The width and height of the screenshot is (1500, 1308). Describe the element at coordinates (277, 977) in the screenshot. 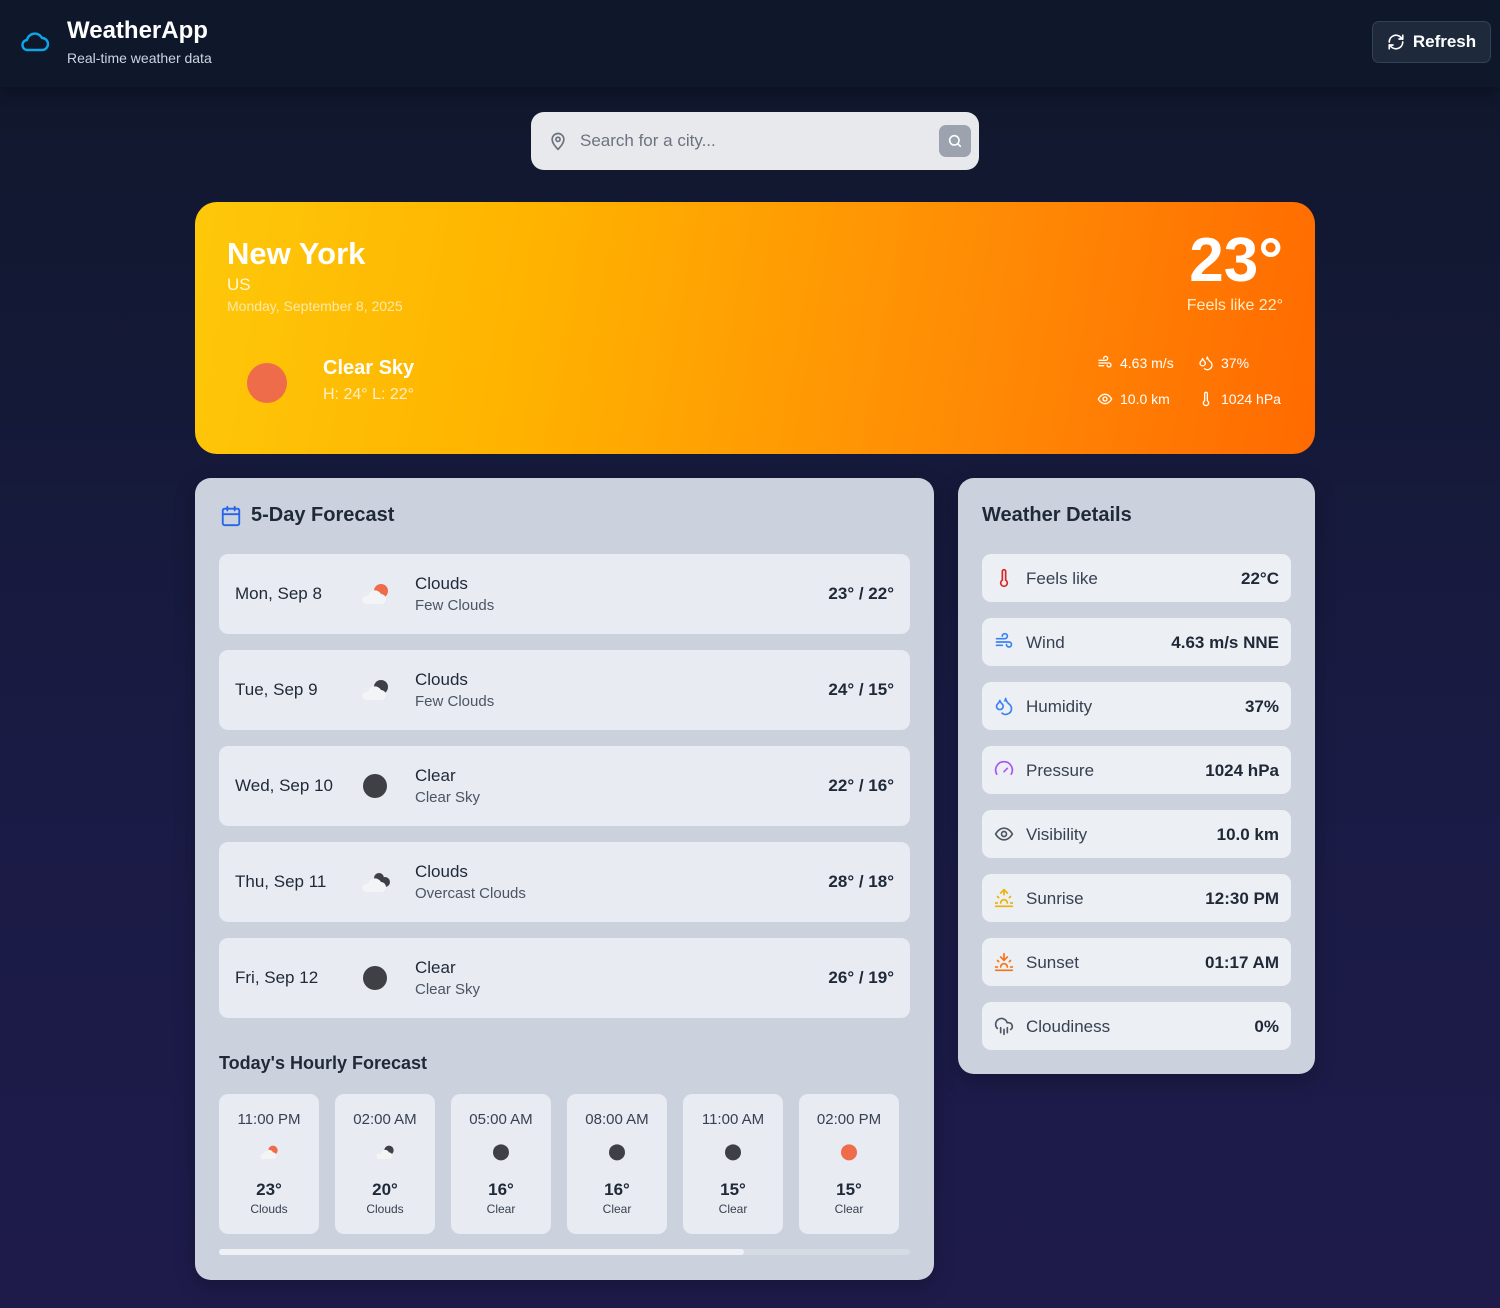

I see `forecast-day-name: Fri, Sep 12` at that location.